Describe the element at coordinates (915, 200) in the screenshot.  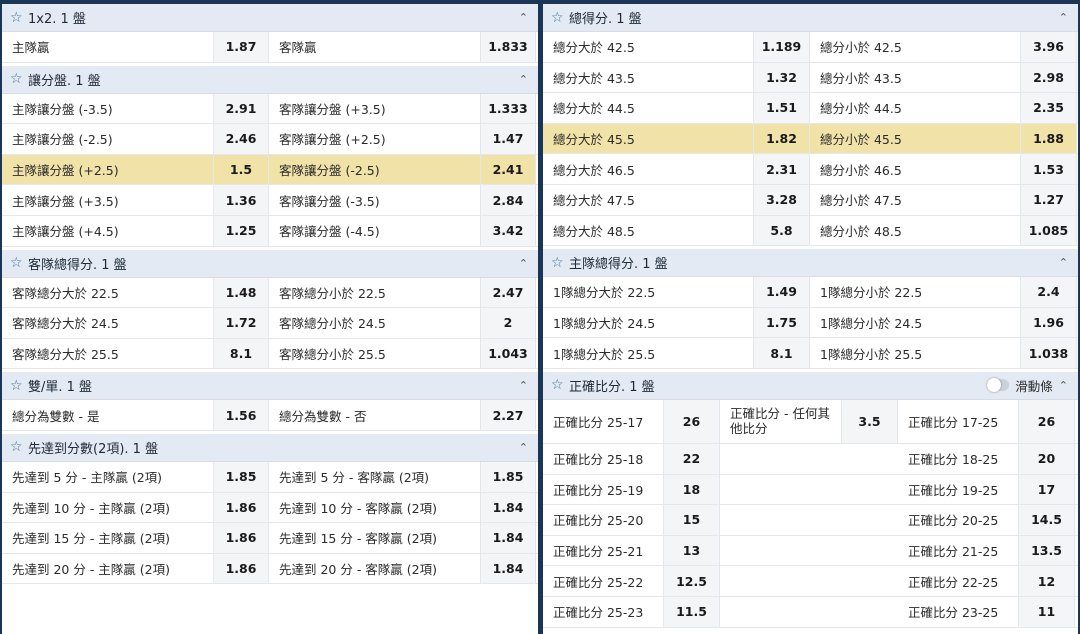
I see `selection-name: 總分小於 47.5` at that location.